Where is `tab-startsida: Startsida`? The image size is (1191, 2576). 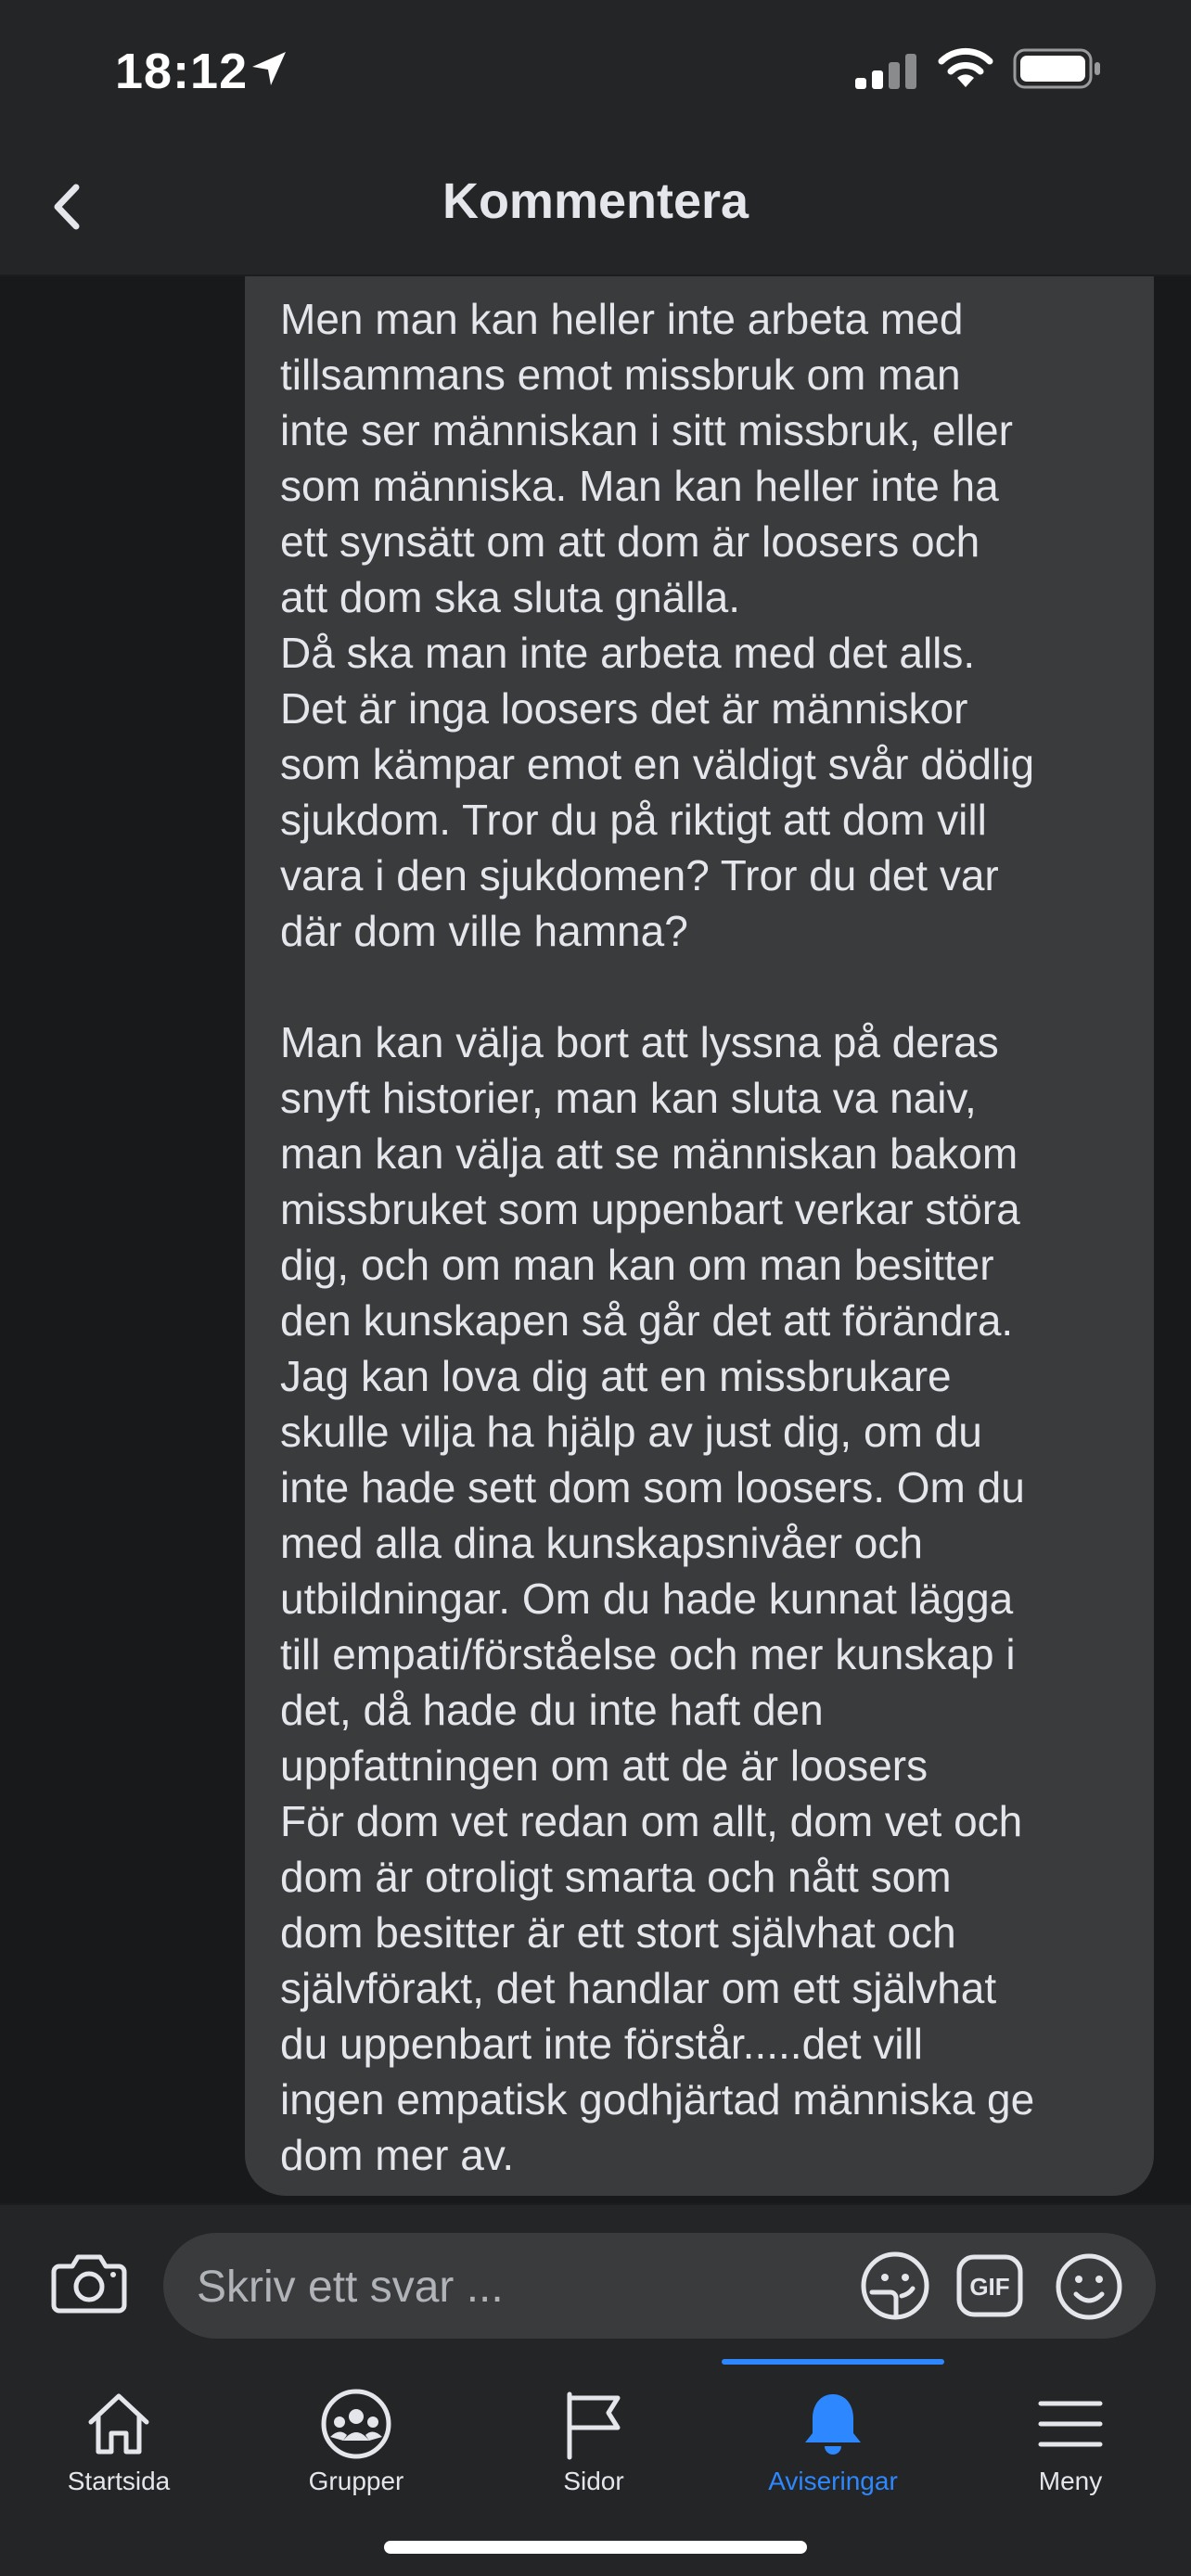
tab-startsida: Startsida is located at coordinates (118, 2461).